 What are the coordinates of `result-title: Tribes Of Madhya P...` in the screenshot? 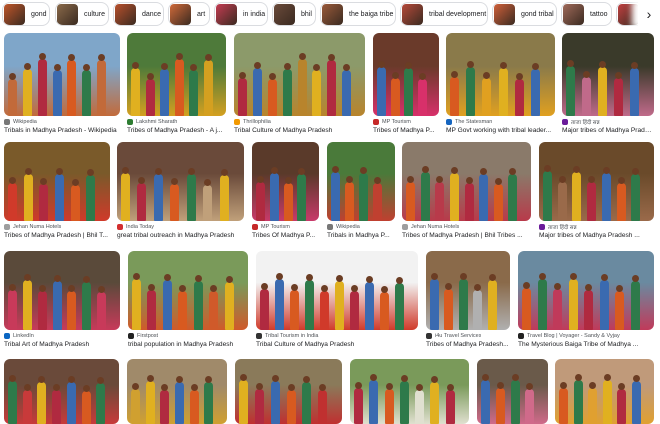 It's located at (285, 235).